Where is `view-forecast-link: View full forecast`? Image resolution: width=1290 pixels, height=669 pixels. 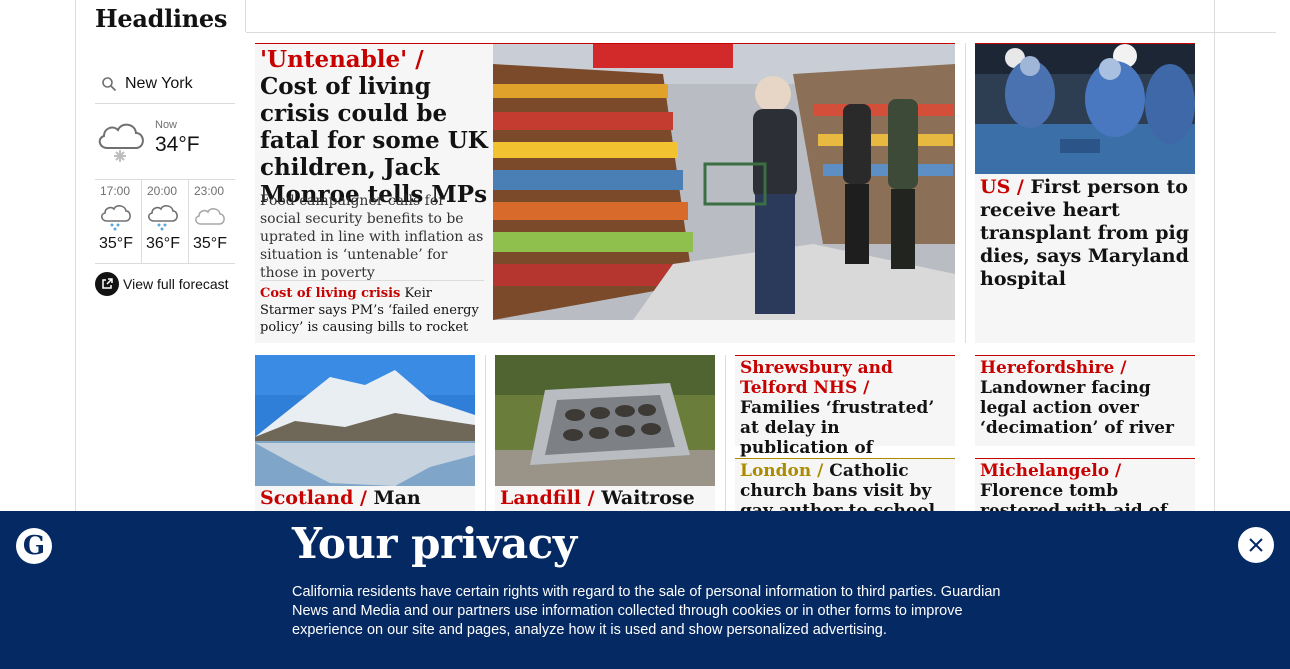 view-forecast-link: View full forecast is located at coordinates (165, 284).